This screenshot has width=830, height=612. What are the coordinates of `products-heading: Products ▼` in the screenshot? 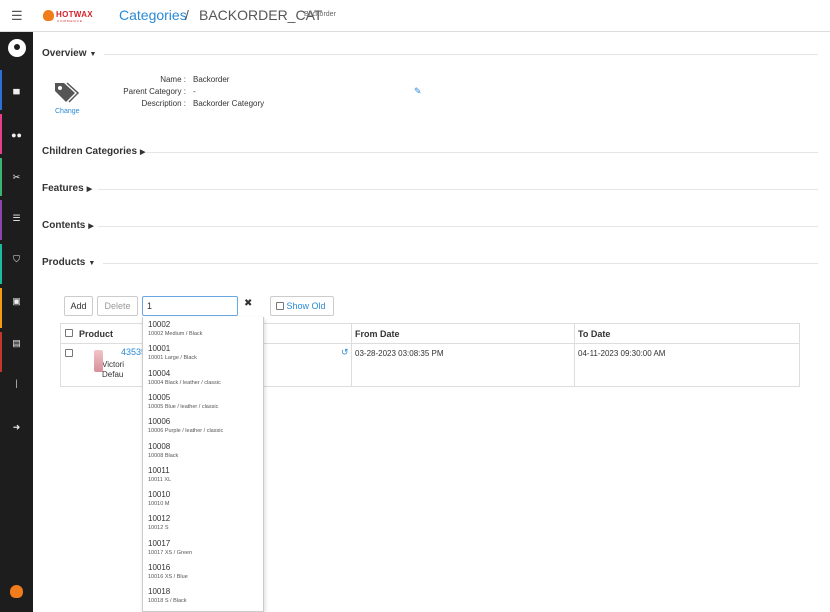 It's located at (68, 262).